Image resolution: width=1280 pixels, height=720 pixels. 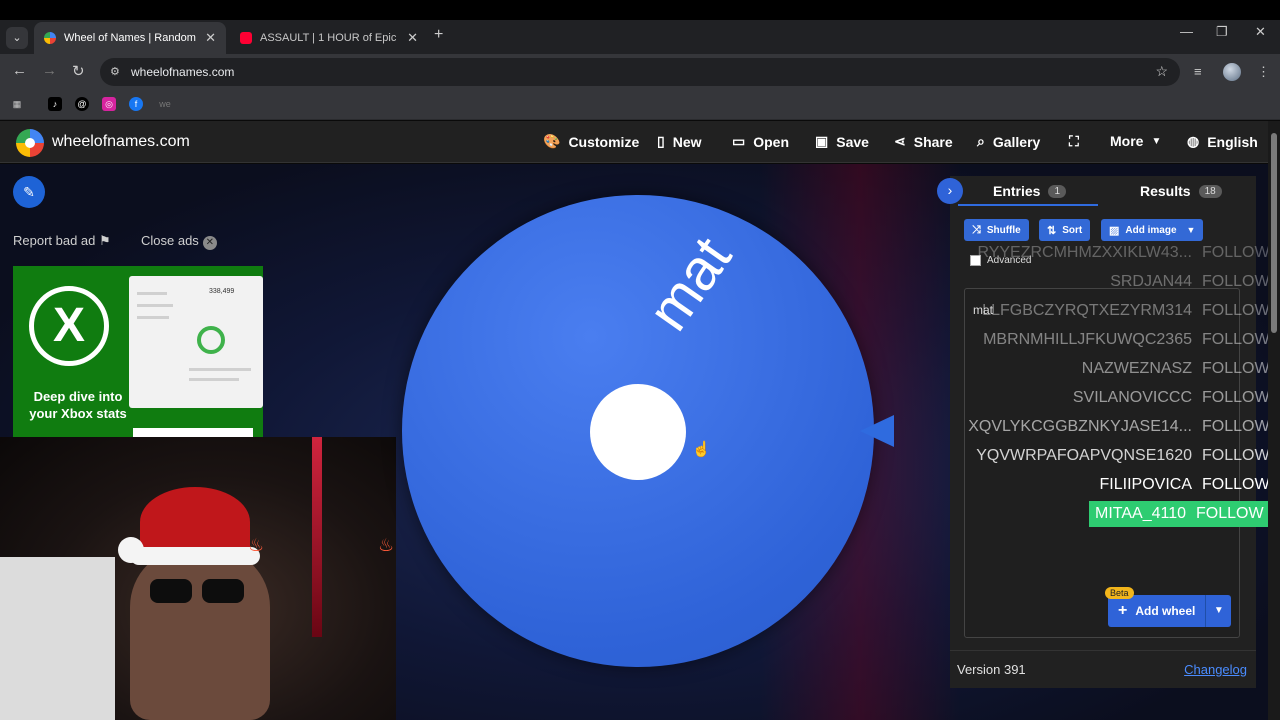 I want to click on forward-icon: →, so click(x=49, y=70).